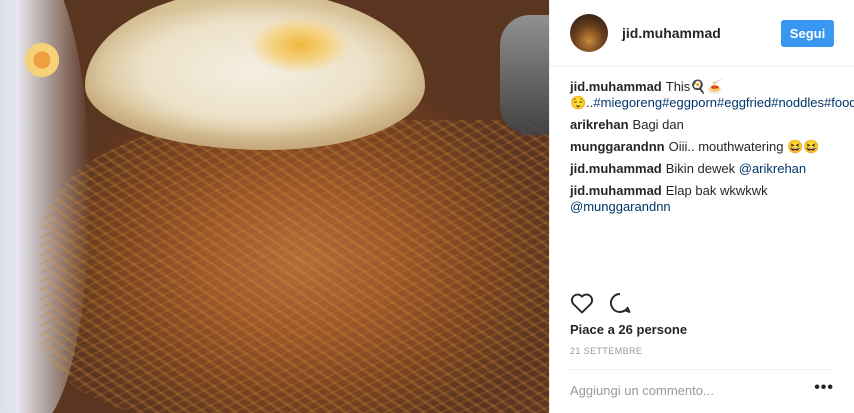  What do you see at coordinates (255, 75) in the screenshot?
I see `fried-egg` at bounding box center [255, 75].